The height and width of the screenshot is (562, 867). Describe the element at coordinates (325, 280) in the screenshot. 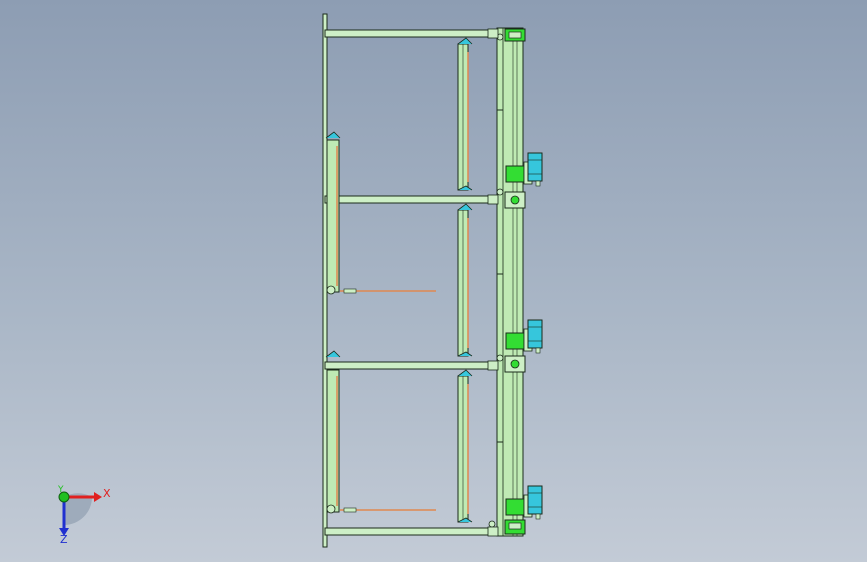

I see `left-vertical-post` at that location.